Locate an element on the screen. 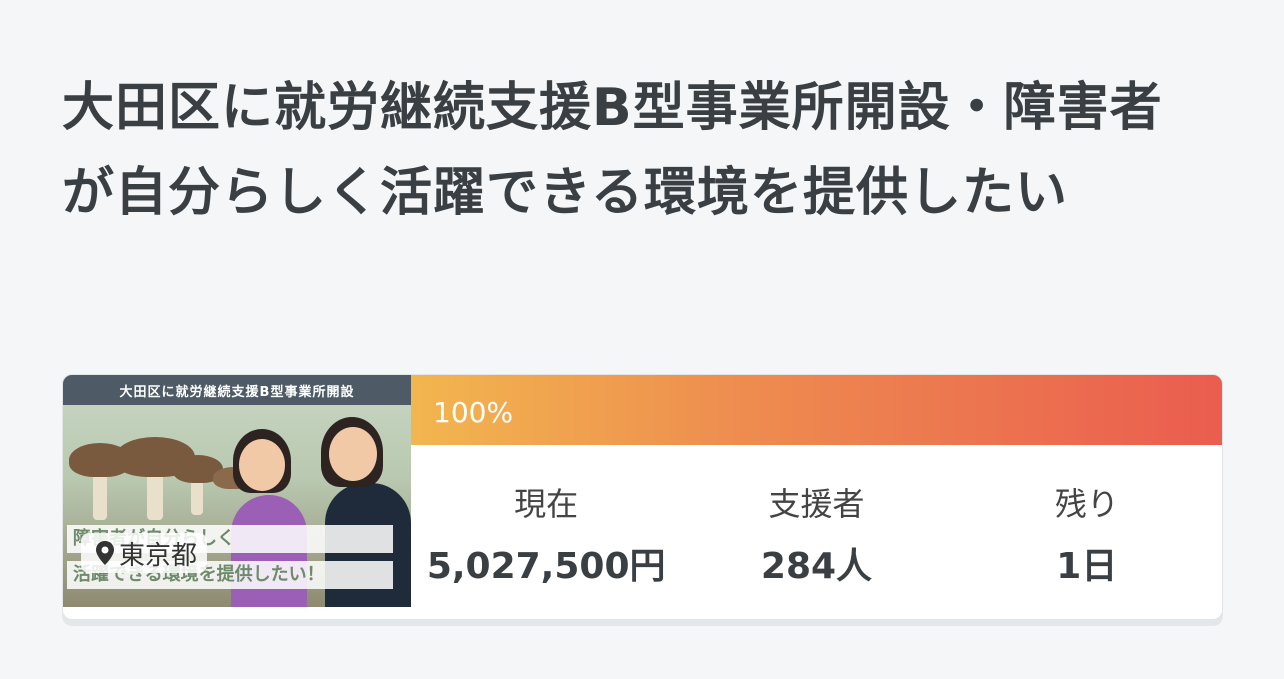 This screenshot has height=679, width=1284. thumbnail-banner: 大田区に就労継続支援B型事業所開設 is located at coordinates (237, 390).